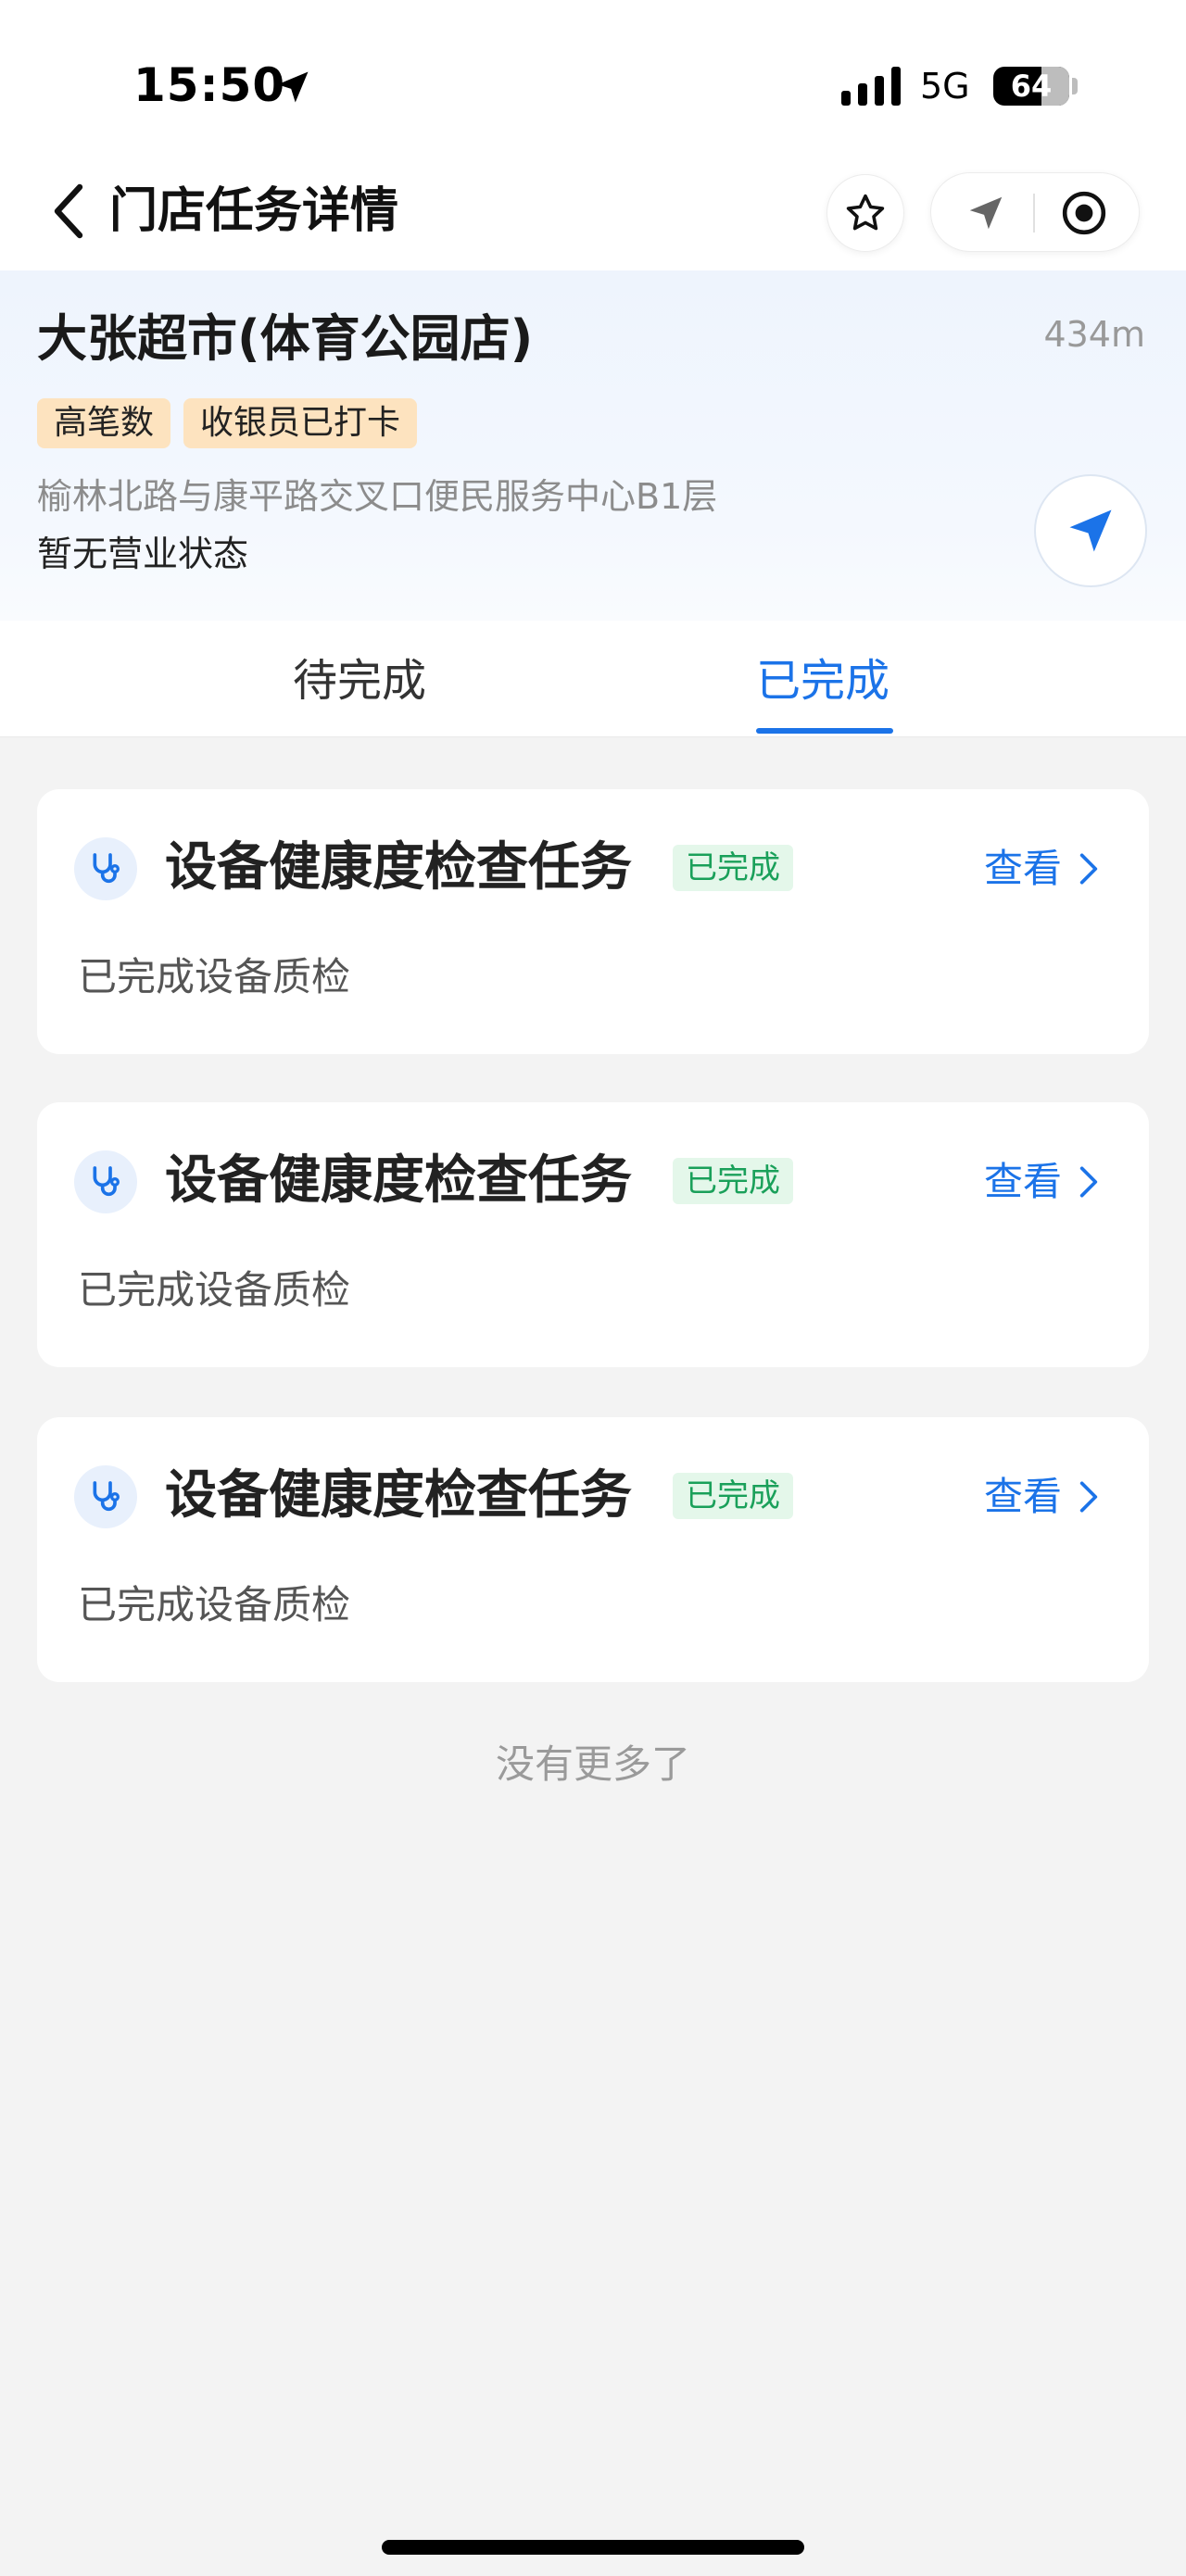 This screenshot has width=1186, height=2576. What do you see at coordinates (300, 423) in the screenshot?
I see `store-tag: 收银员已打卡` at bounding box center [300, 423].